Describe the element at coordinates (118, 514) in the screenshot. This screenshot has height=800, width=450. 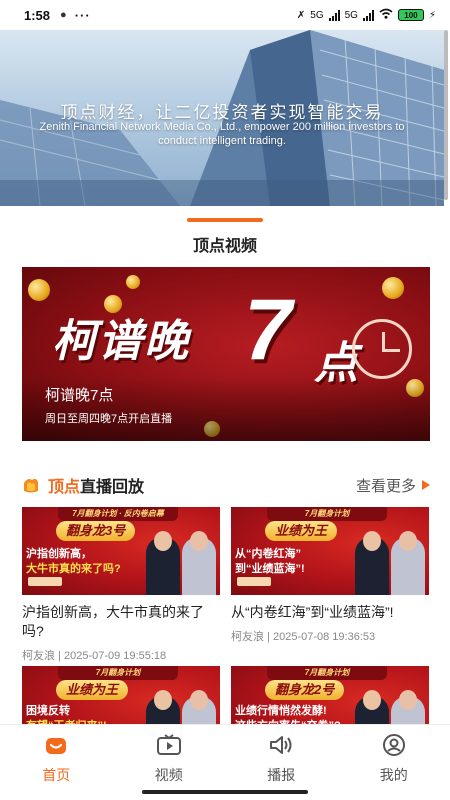
I see `thumb-campaign: 7月翻身计划 · 反内卷启幕` at that location.